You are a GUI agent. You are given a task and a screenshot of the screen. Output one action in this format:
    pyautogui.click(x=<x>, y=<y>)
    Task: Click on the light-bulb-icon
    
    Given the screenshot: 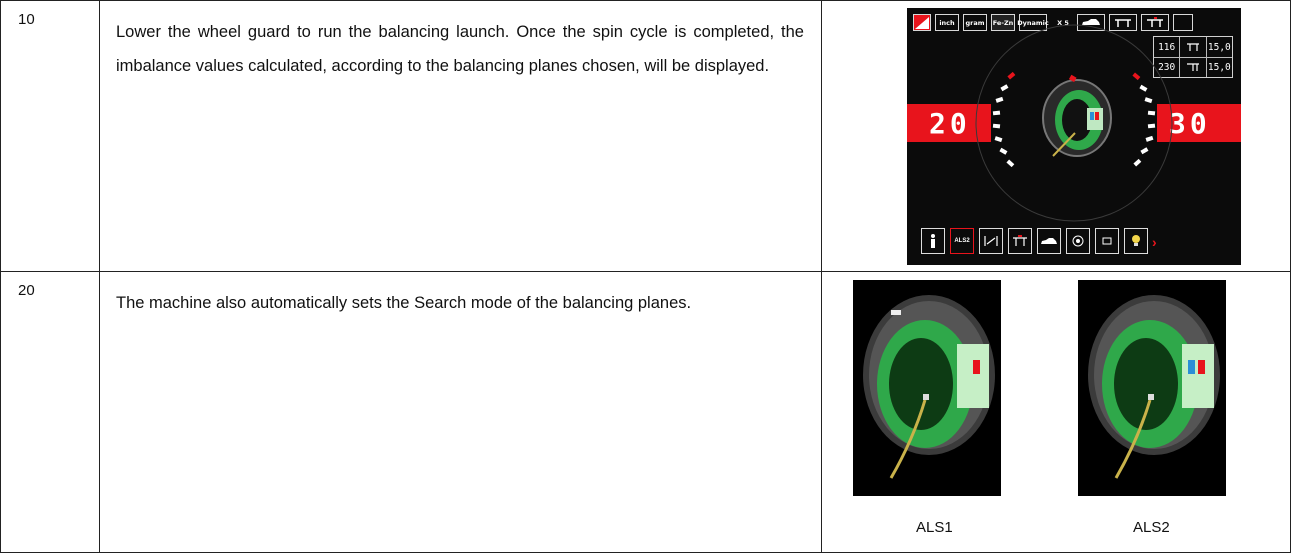 What is the action you would take?
    pyautogui.click(x=1136, y=241)
    